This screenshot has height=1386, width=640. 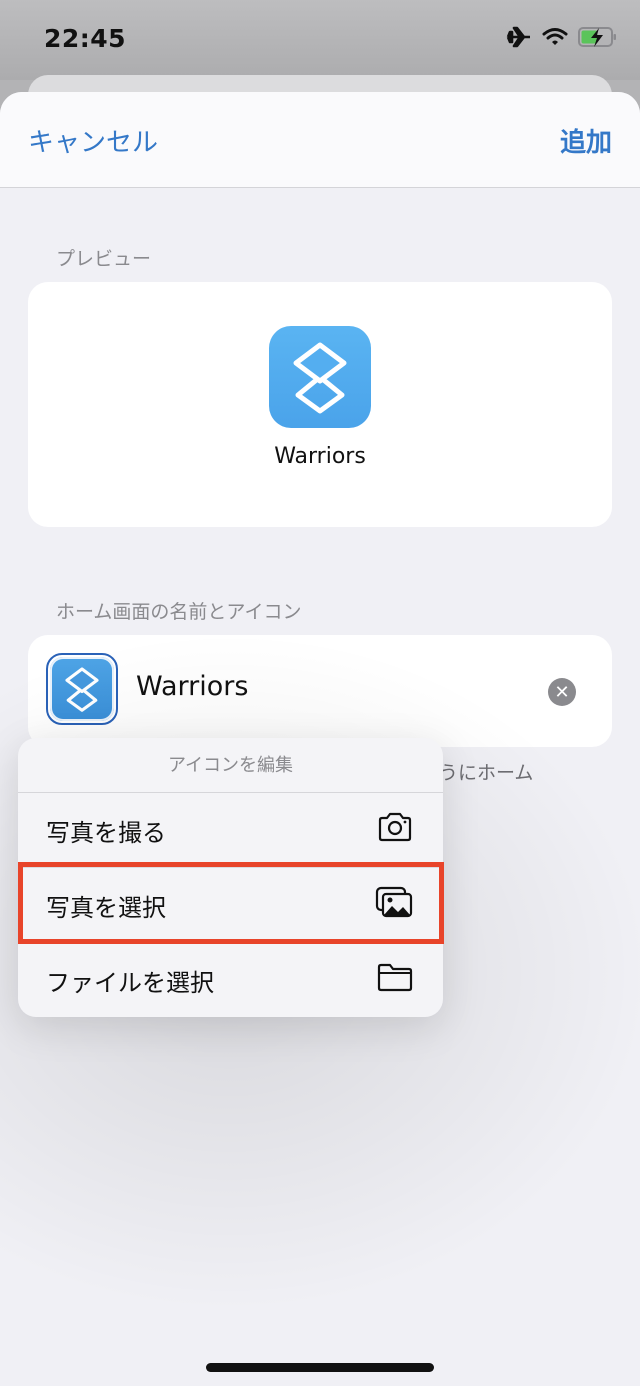 What do you see at coordinates (230, 980) in the screenshot?
I see `menu-item-choose-file: ファイルを選択` at bounding box center [230, 980].